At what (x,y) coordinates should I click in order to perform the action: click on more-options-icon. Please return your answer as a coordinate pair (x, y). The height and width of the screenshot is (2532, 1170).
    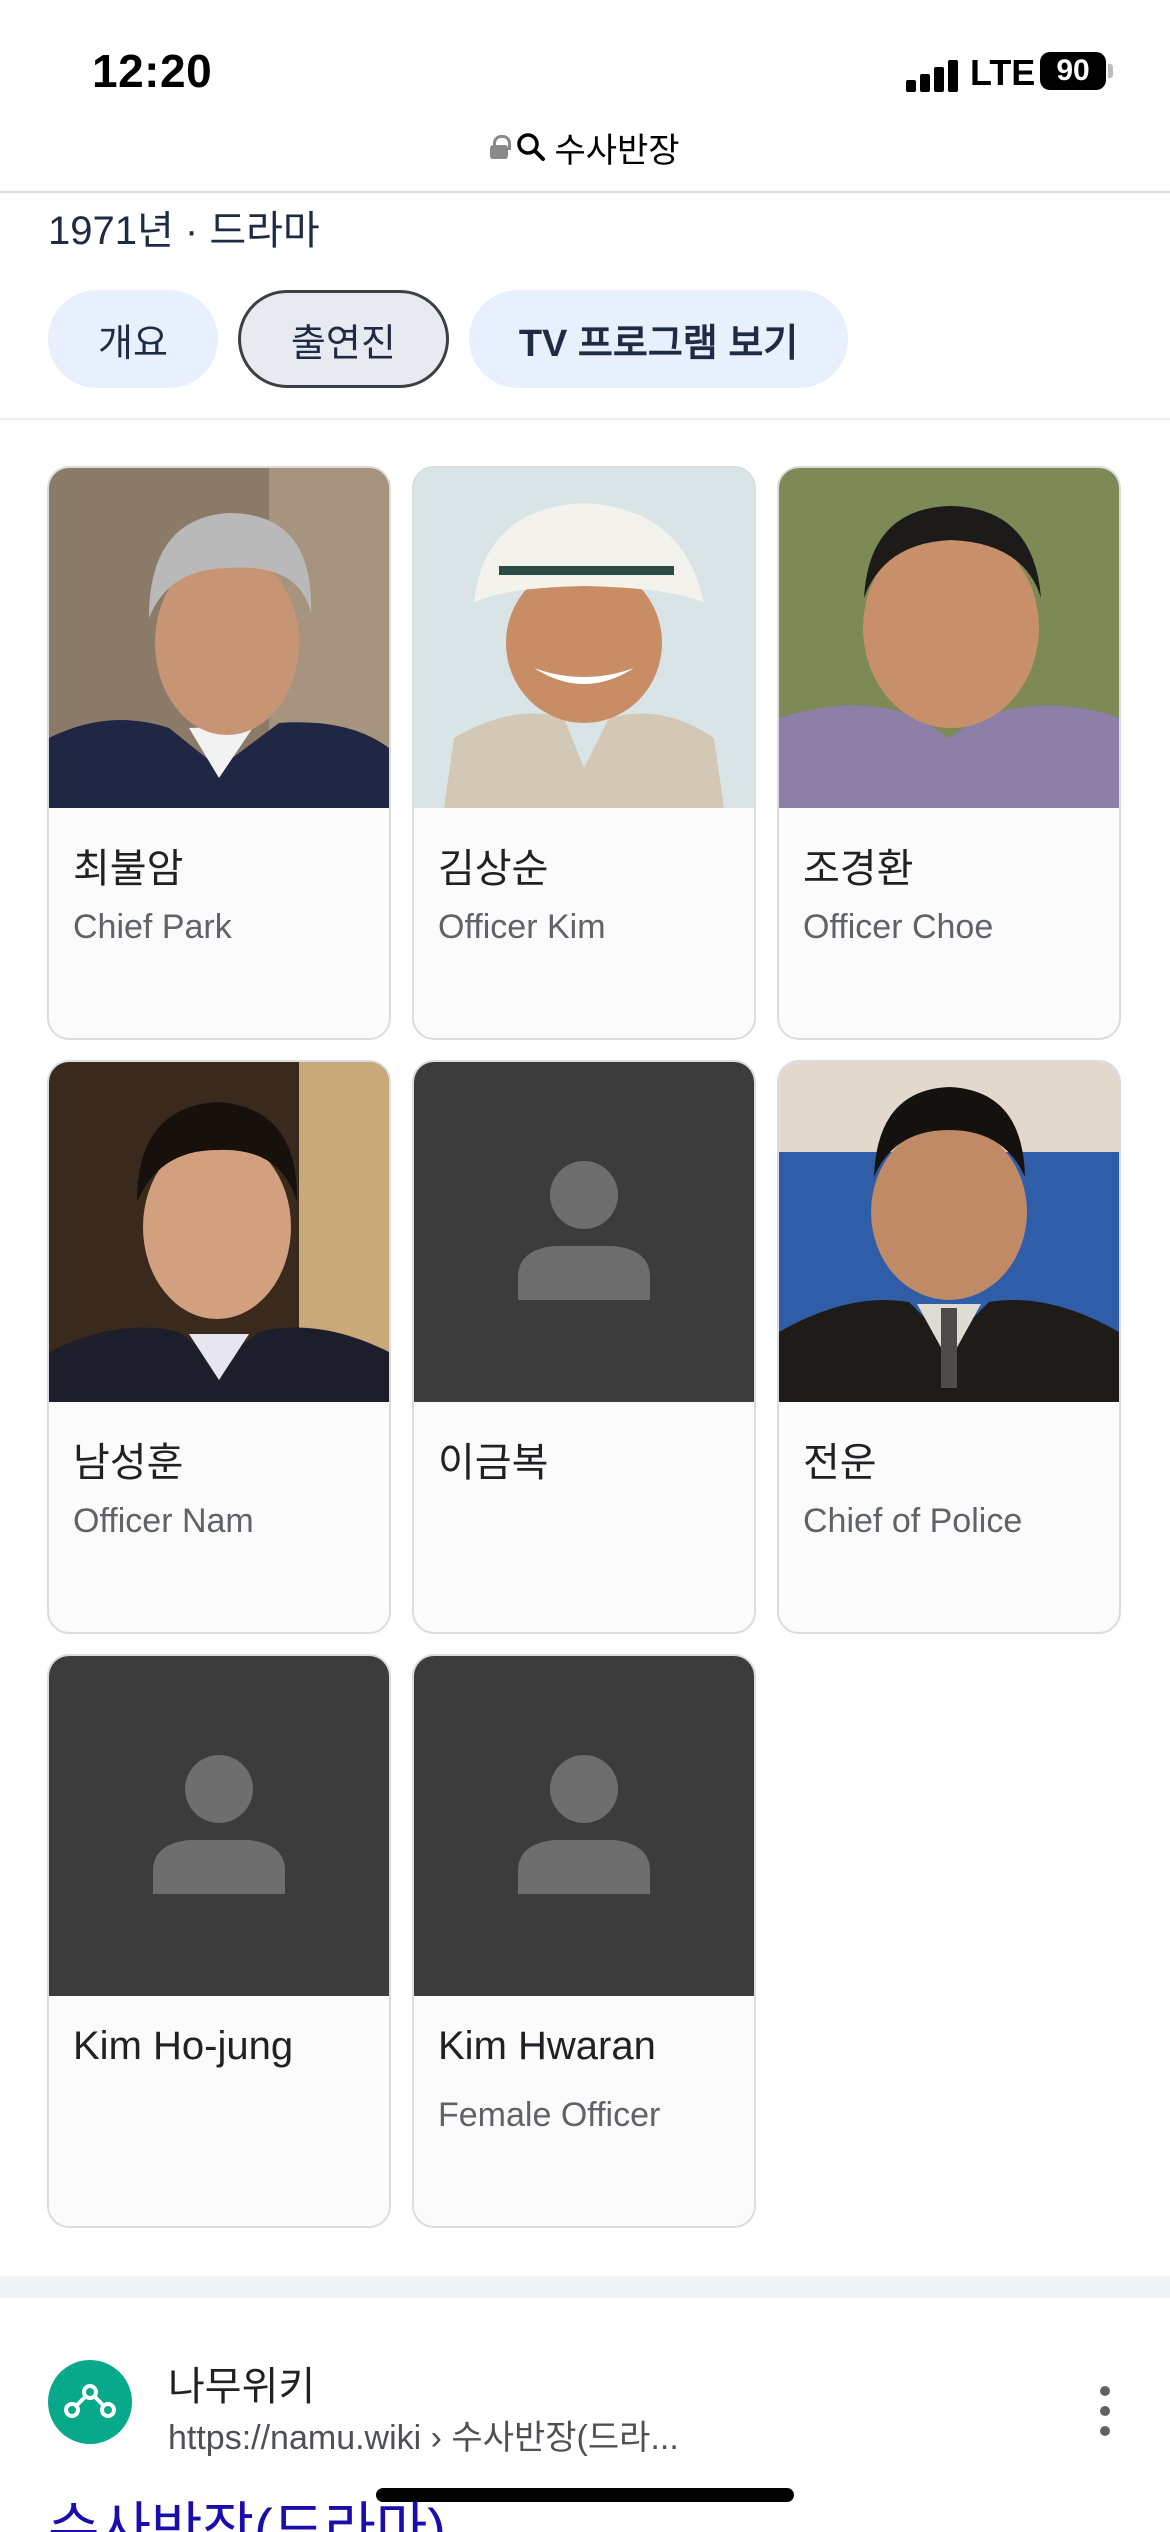
    Looking at the image, I should click on (1105, 2411).